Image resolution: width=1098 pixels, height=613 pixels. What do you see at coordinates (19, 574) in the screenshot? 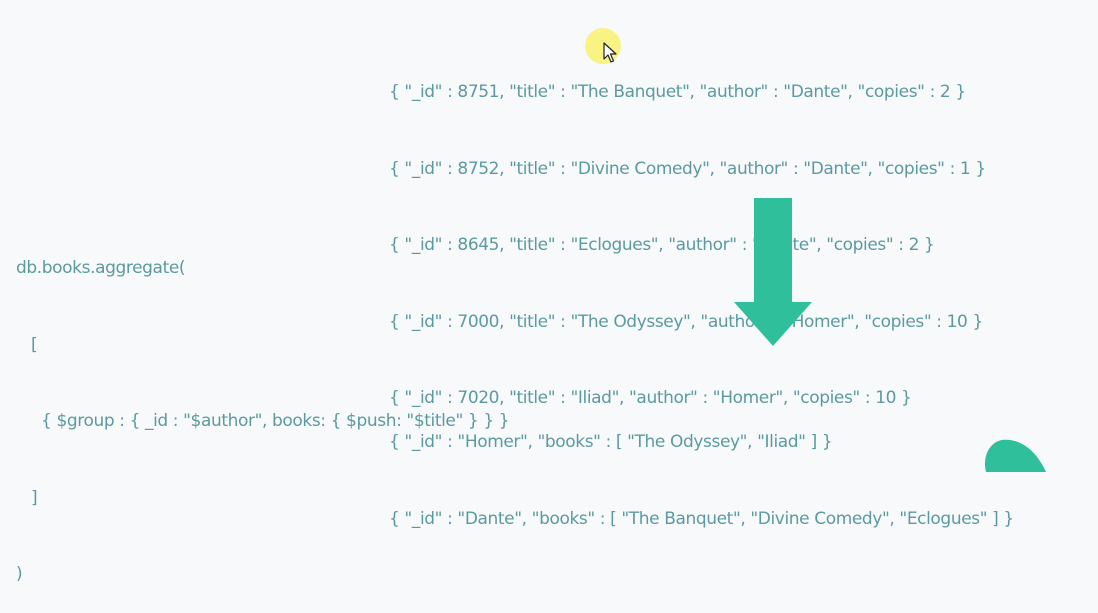
I see `query-line: )` at bounding box center [19, 574].